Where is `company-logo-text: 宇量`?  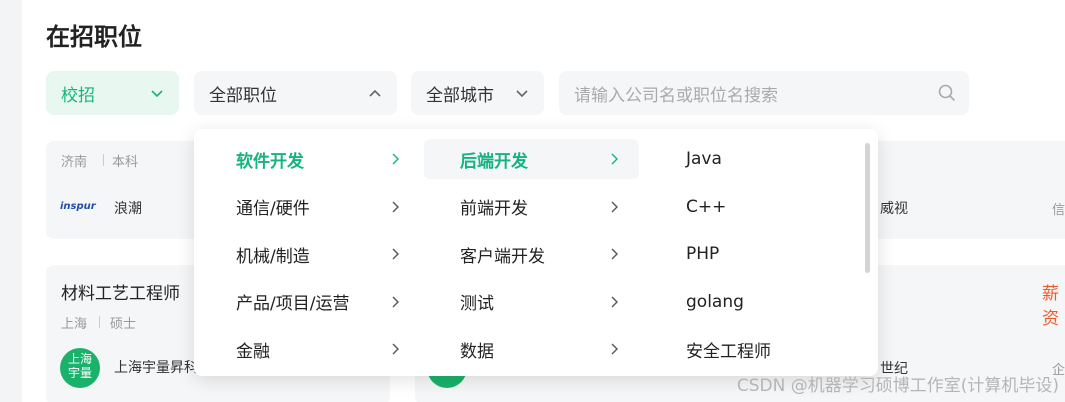 company-logo-text: 宇量 is located at coordinates (79, 373).